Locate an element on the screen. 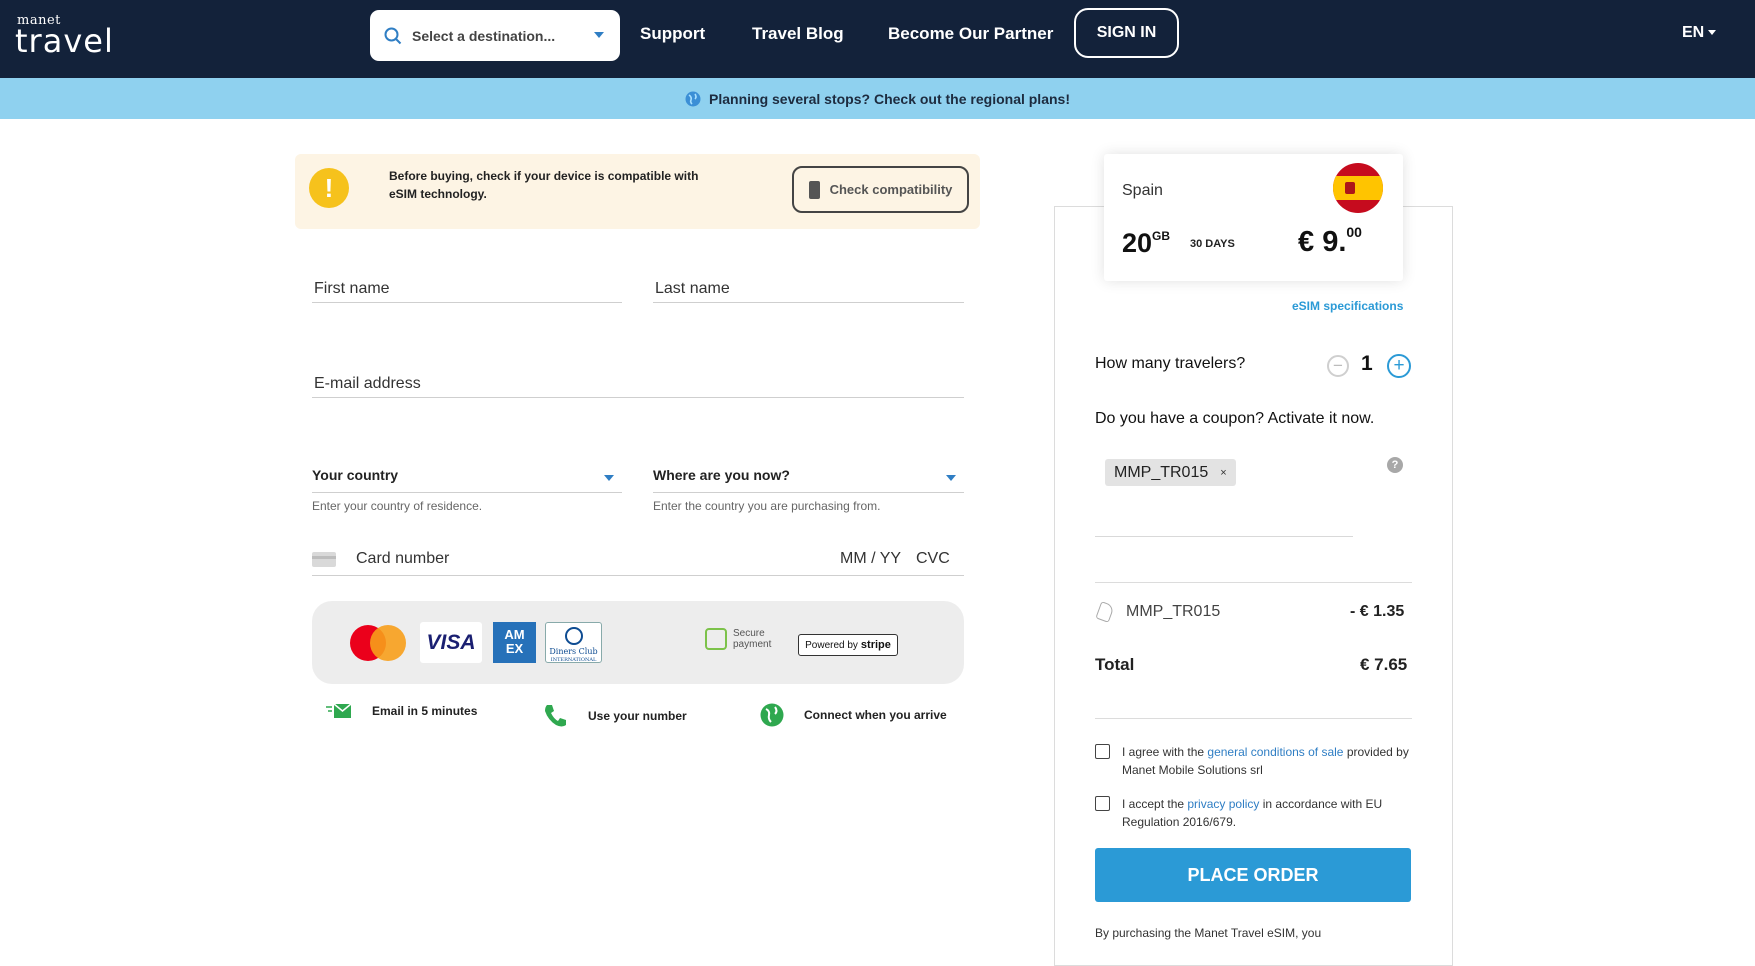 This screenshot has height=966, width=1755. decrease-travelers-button: − is located at coordinates (1338, 366).